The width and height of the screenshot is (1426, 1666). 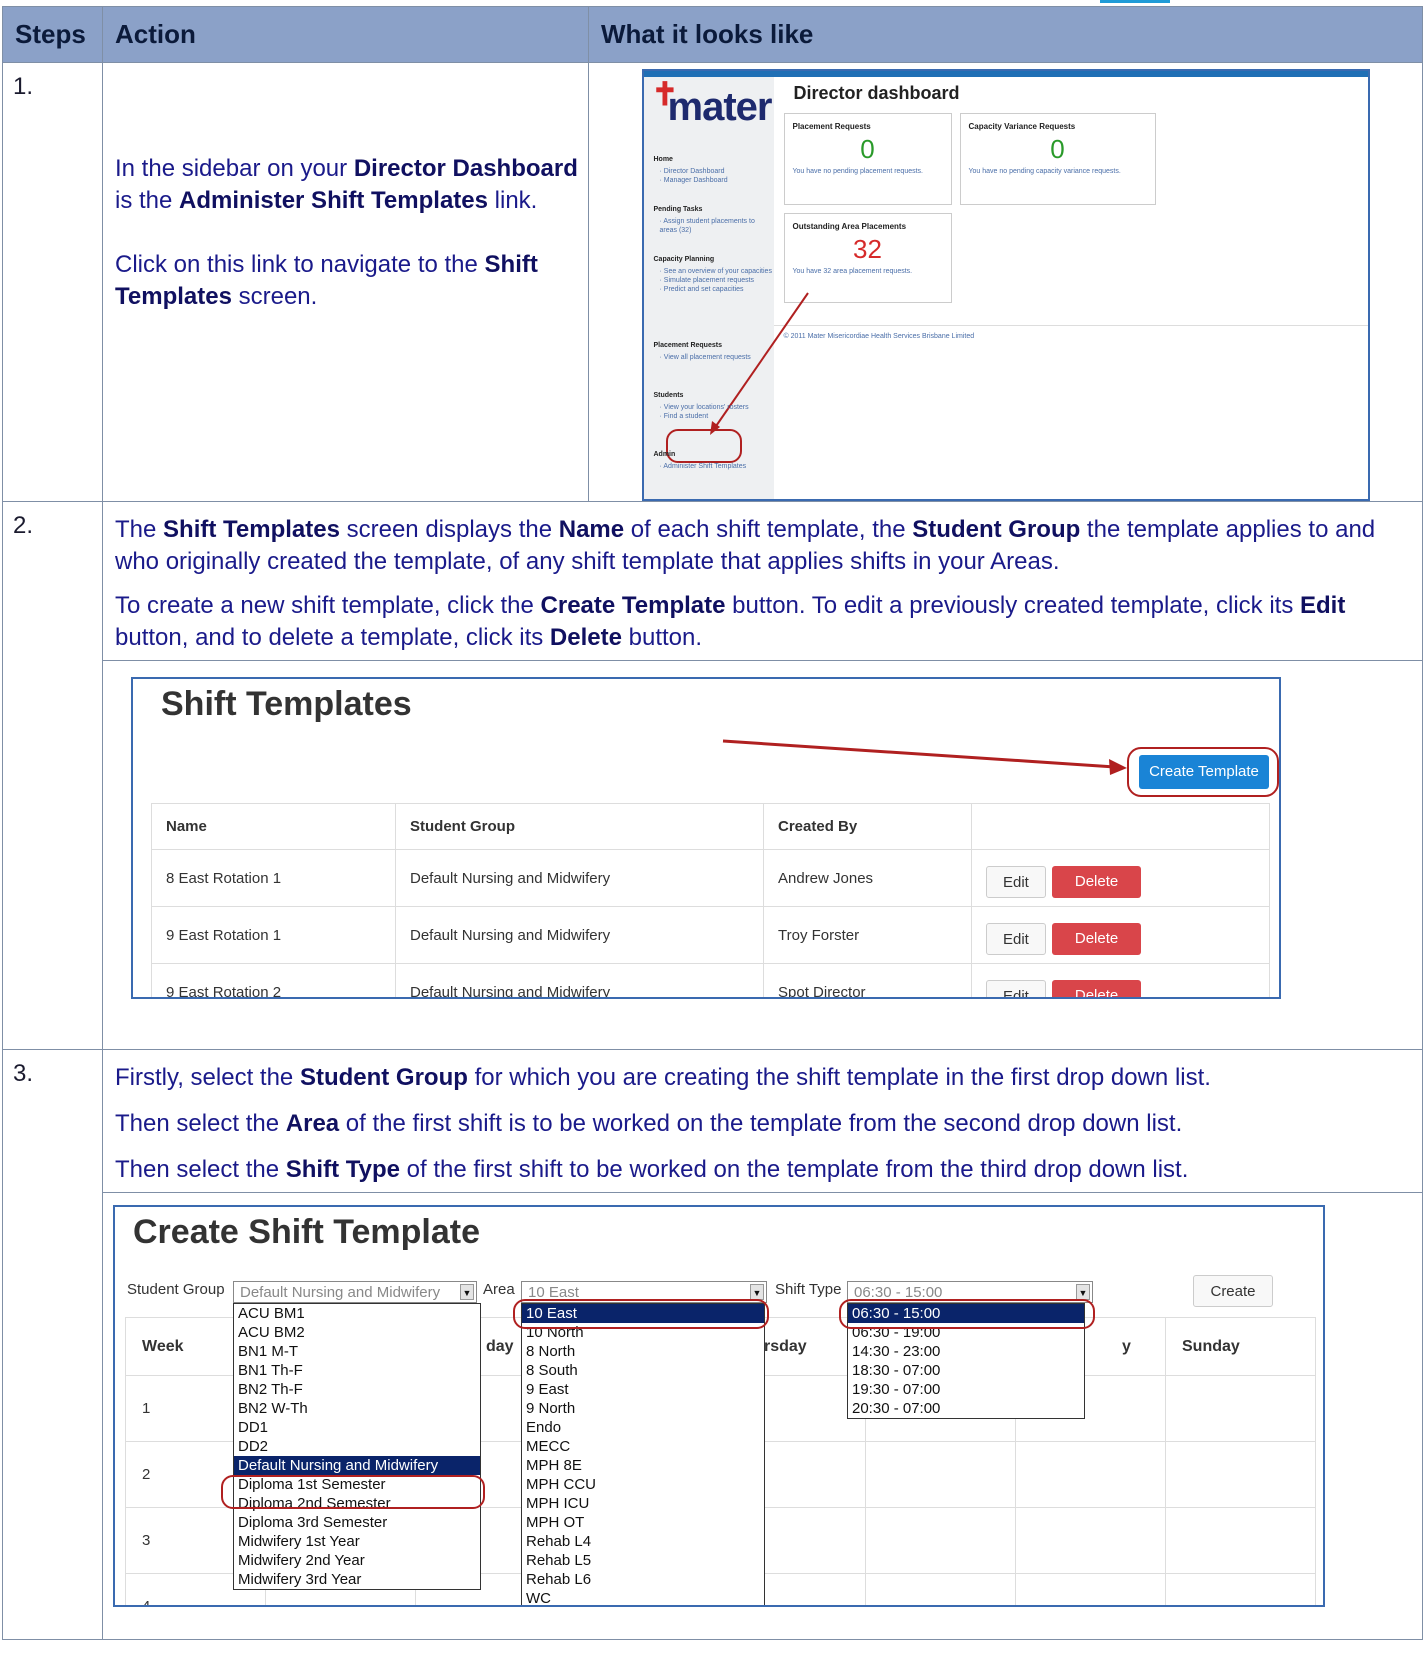 I want to click on dropdown-option: MPH ICU, so click(x=643, y=1503).